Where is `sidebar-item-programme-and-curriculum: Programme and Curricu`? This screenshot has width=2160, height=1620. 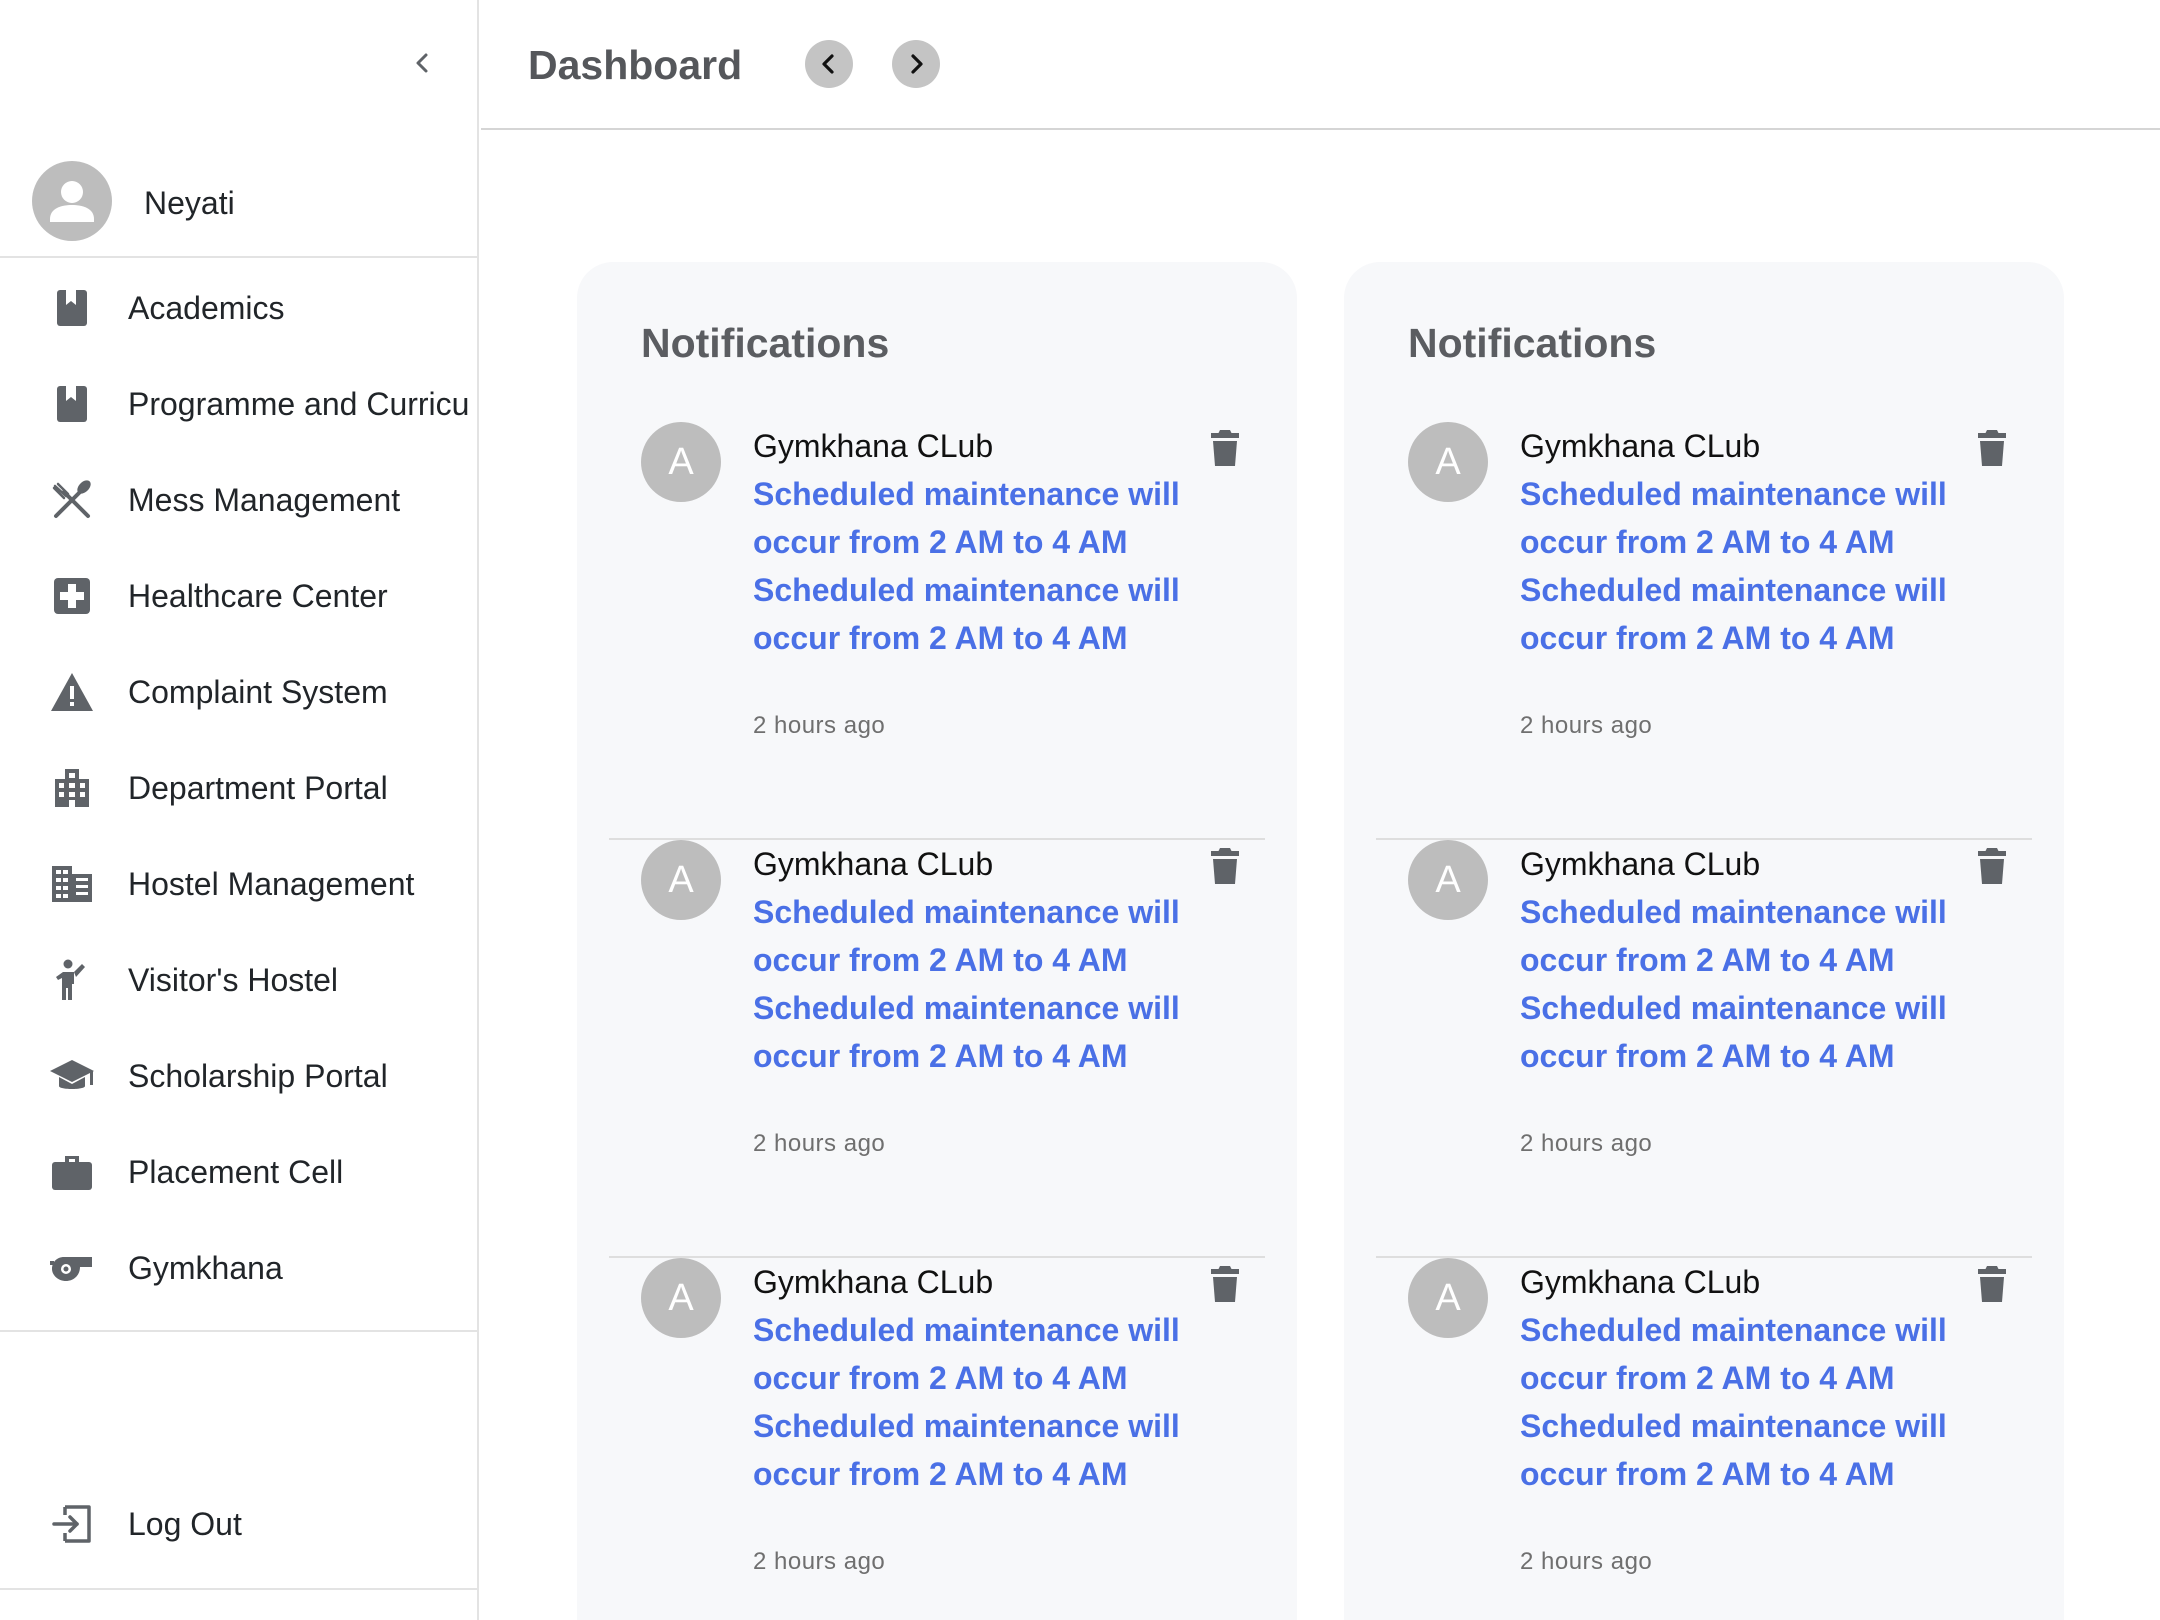
sidebar-item-programme-and-curriculum: Programme and Curricu is located at coordinates (238, 404).